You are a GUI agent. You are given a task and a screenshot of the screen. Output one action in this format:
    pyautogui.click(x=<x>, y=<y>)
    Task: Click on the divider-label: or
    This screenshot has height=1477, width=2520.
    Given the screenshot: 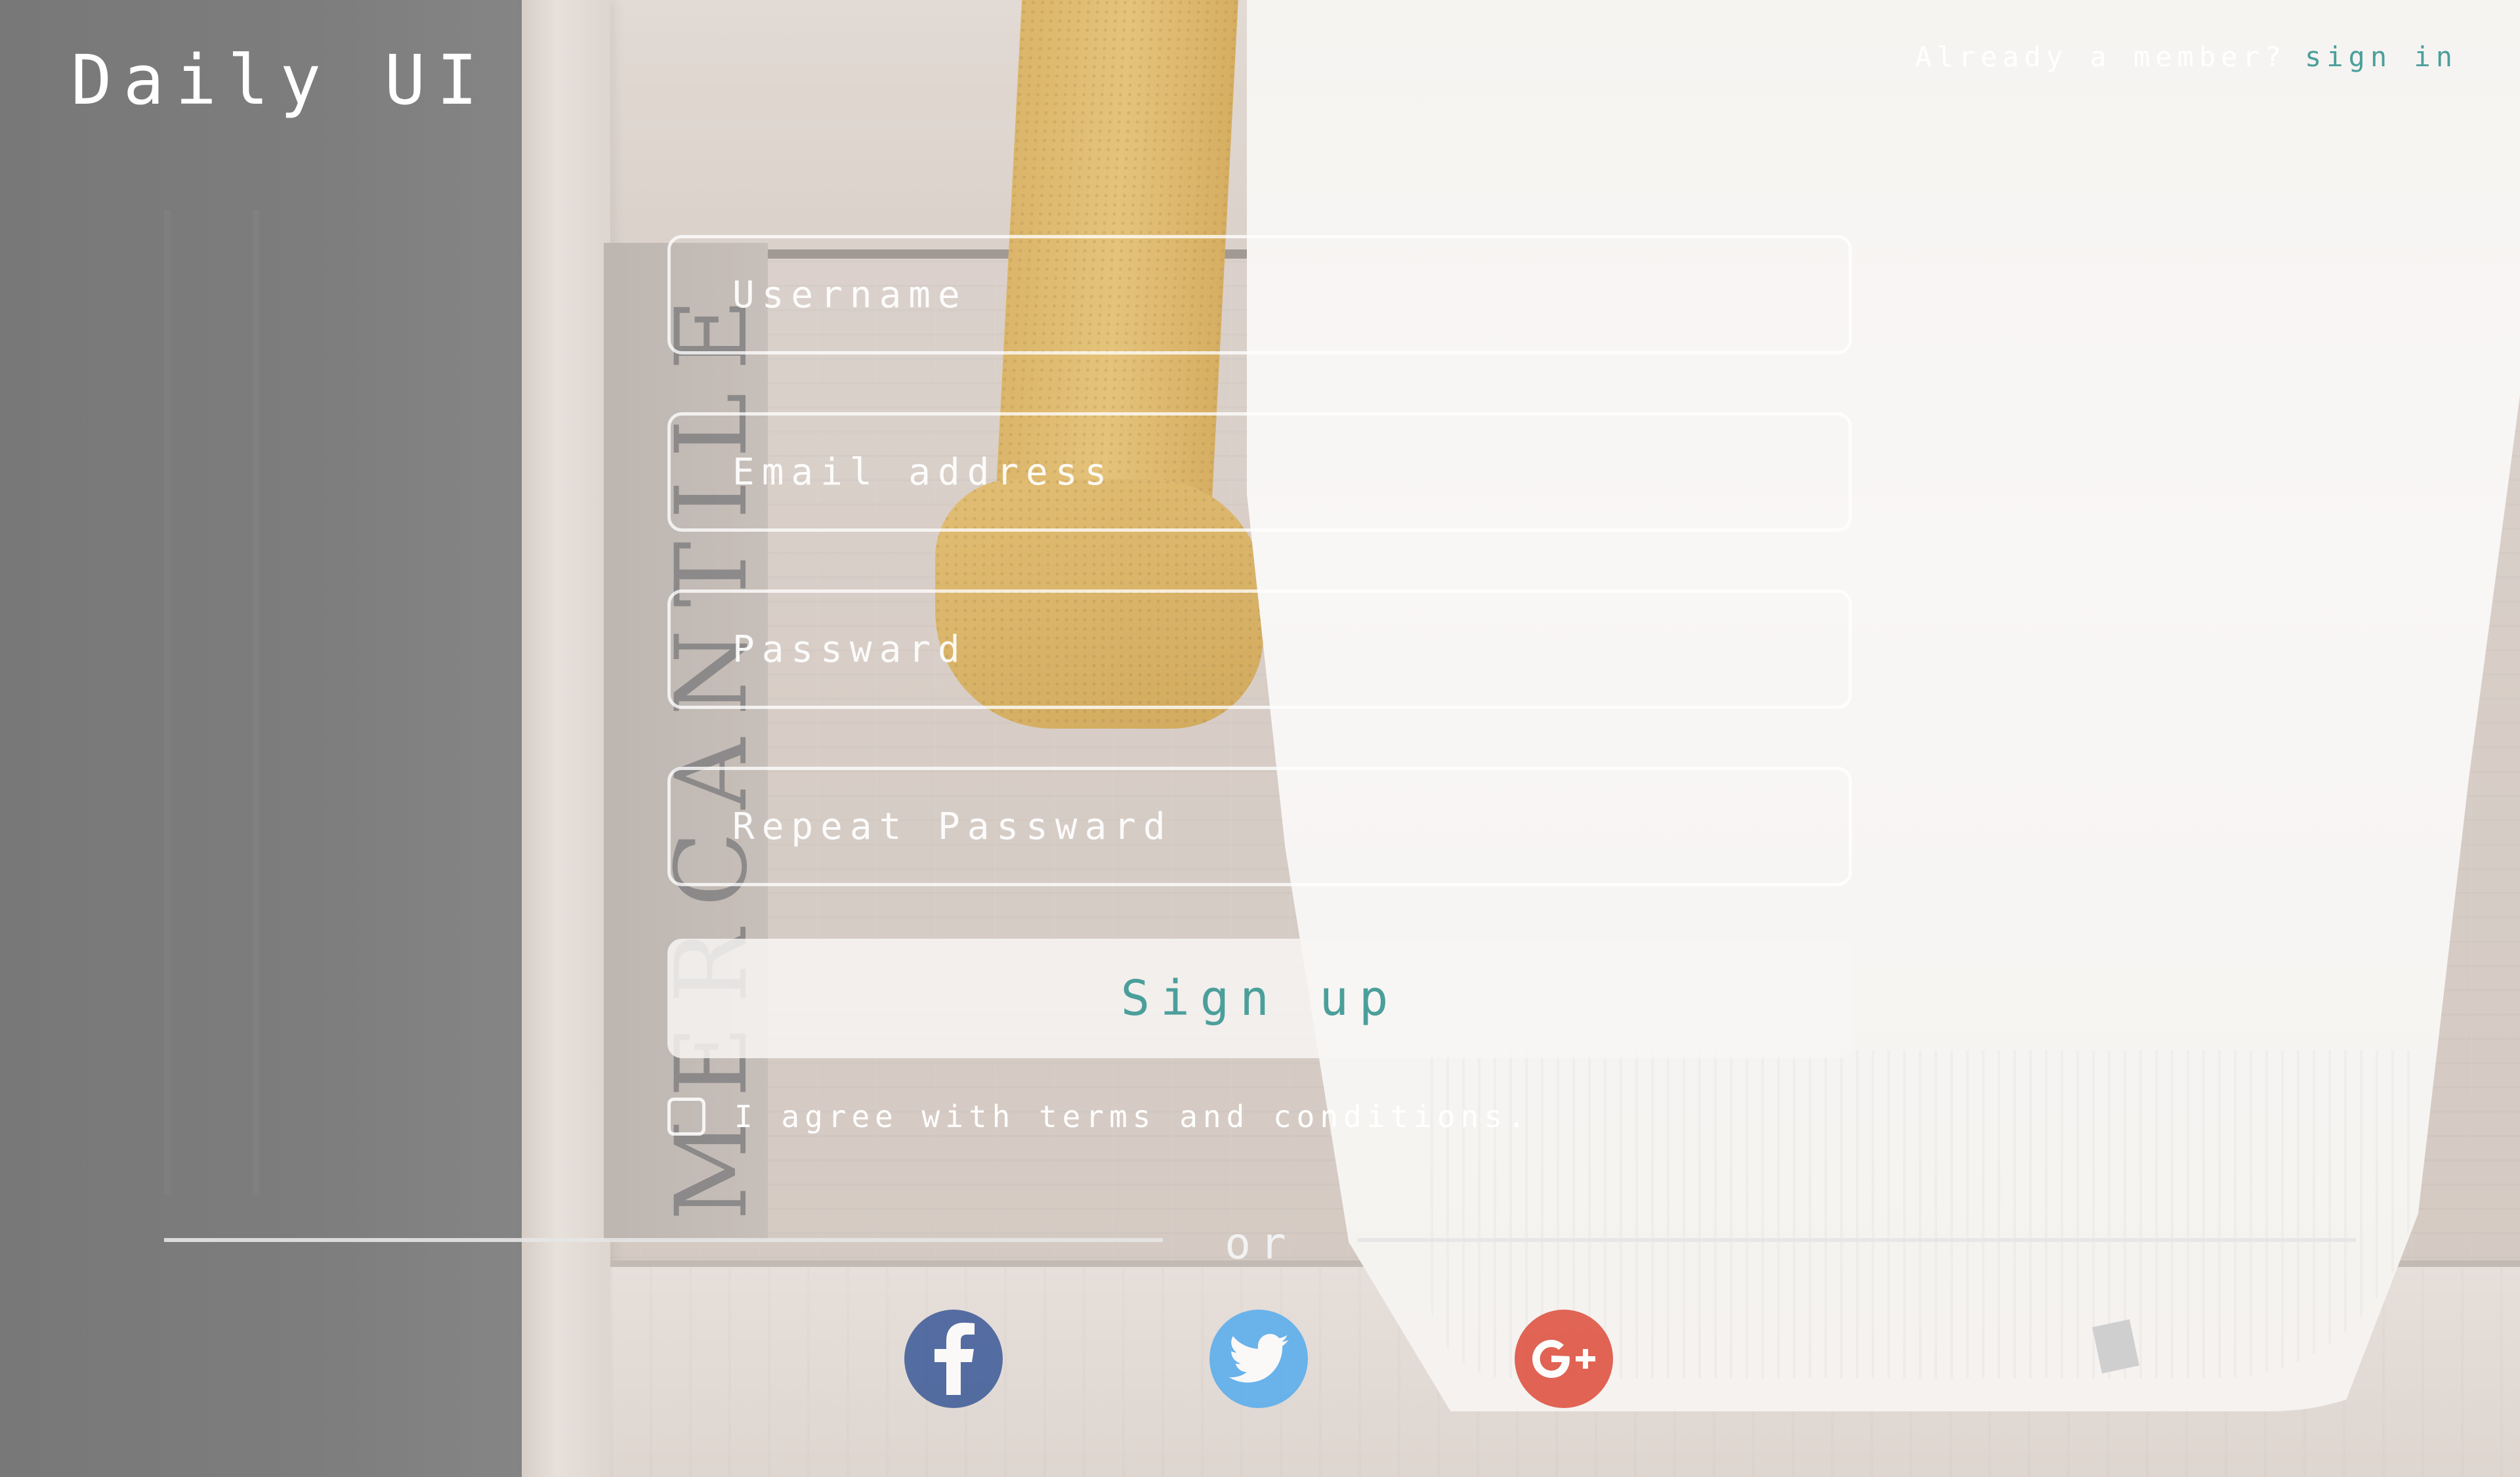 What is the action you would take?
    pyautogui.click(x=1260, y=1243)
    